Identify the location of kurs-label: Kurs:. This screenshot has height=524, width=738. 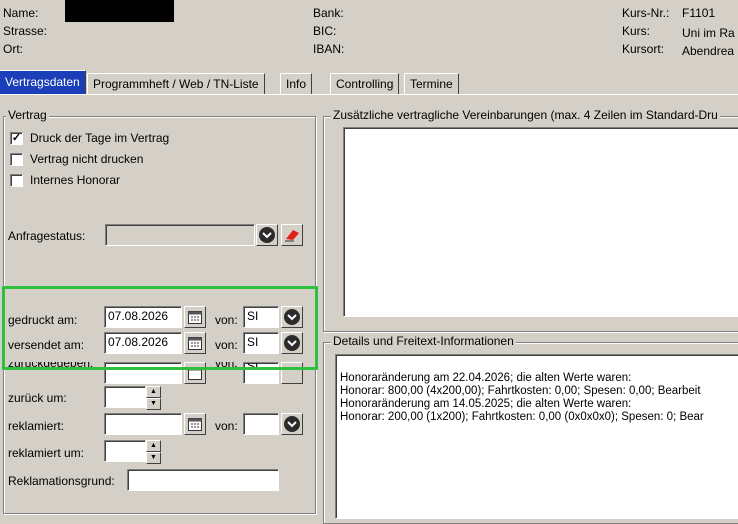
(636, 31).